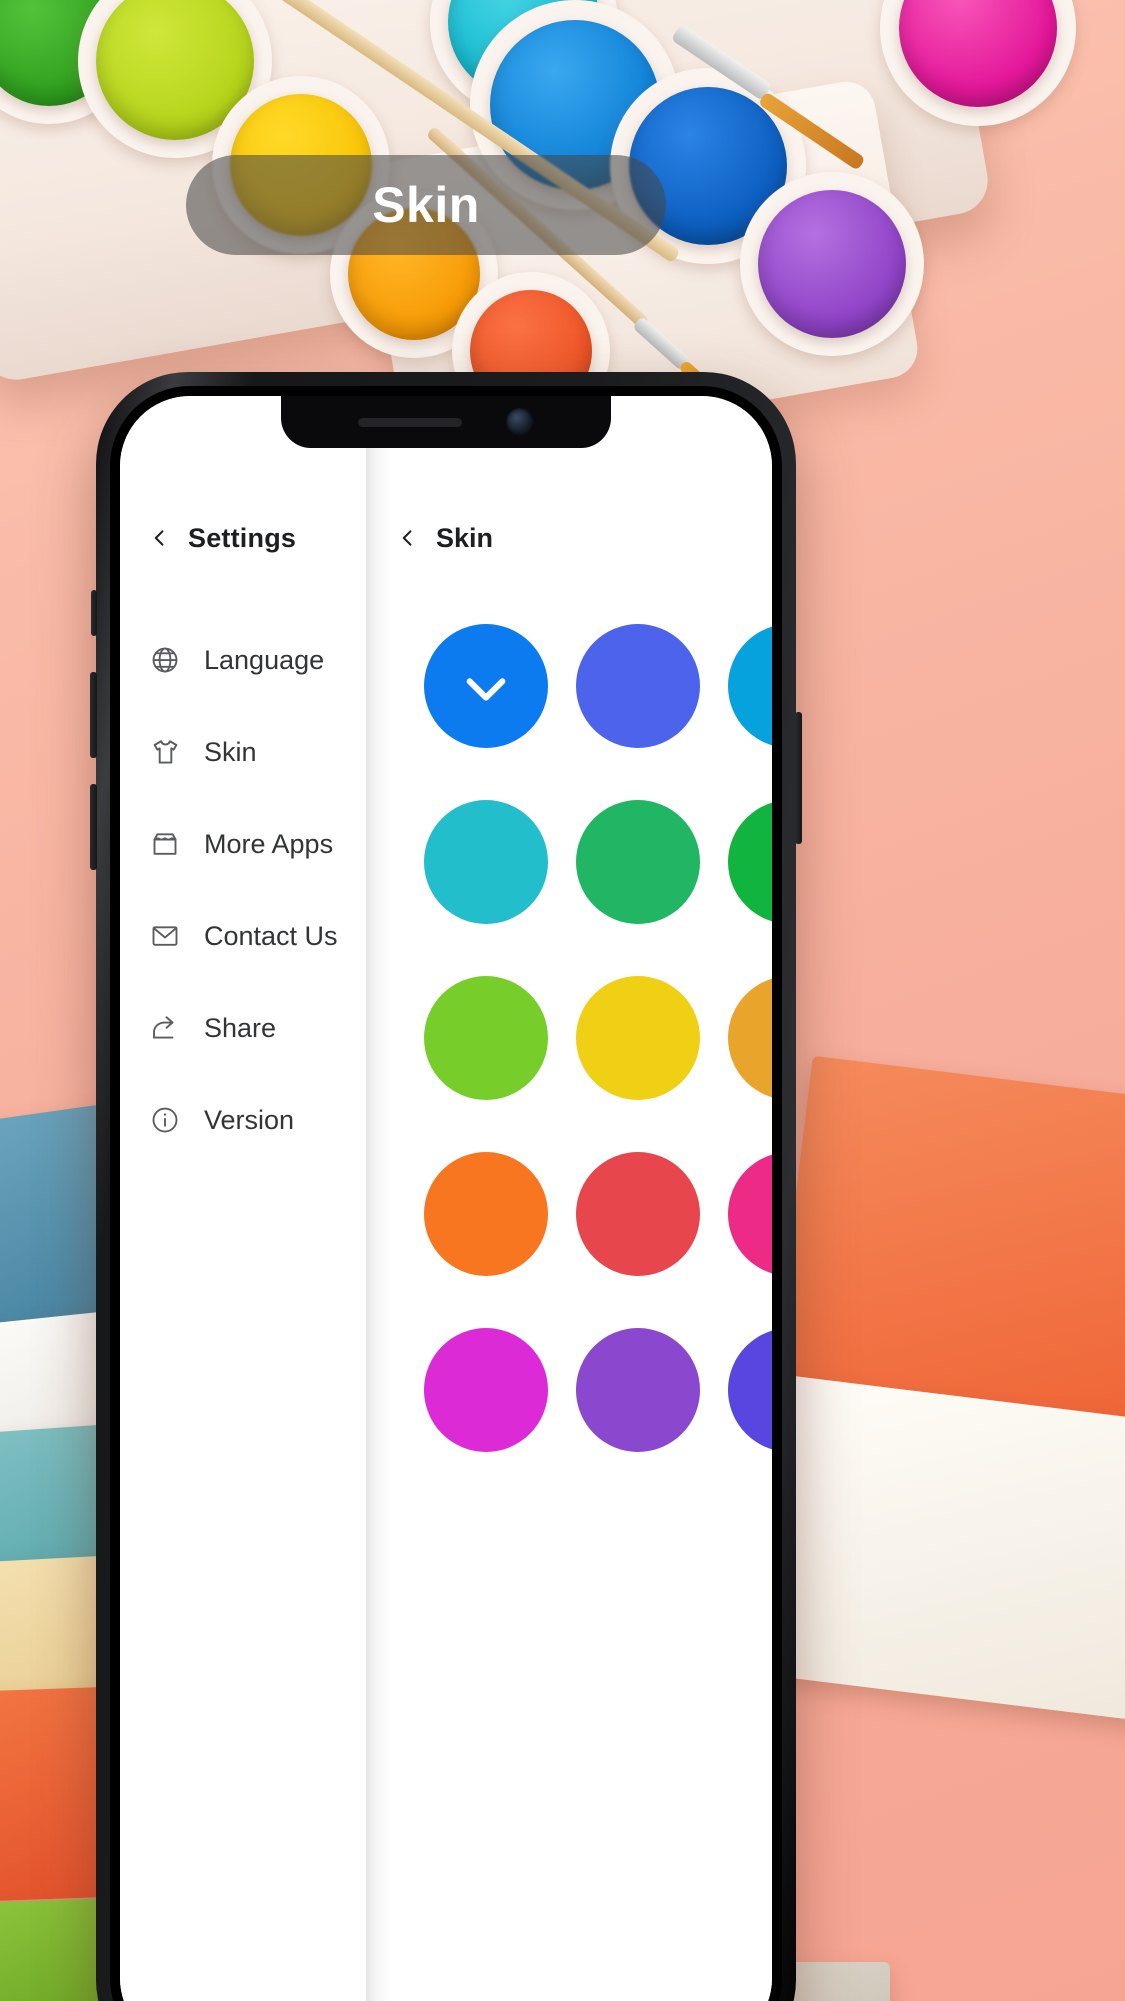  Describe the element at coordinates (93, 827) in the screenshot. I see `phone-volume-down-button` at that location.